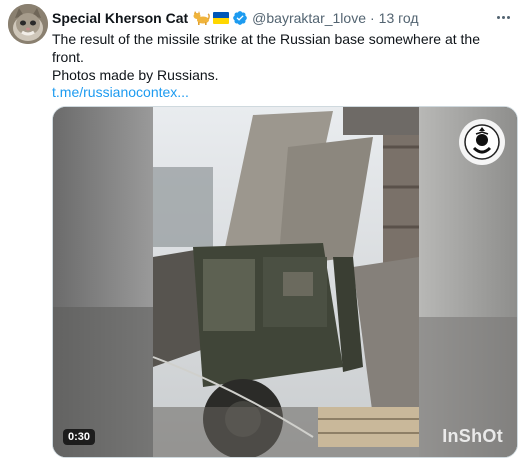 The height and width of the screenshot is (470, 528). What do you see at coordinates (240, 18) in the screenshot?
I see `verified-badge-icon` at bounding box center [240, 18].